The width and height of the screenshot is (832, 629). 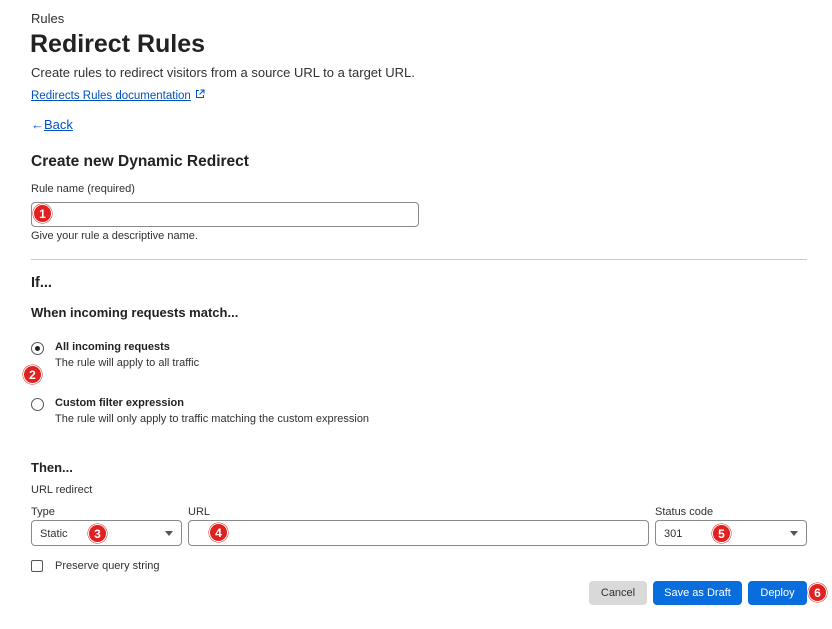 I want to click on preserve-query-label: Preserve query string, so click(x=107, y=566).